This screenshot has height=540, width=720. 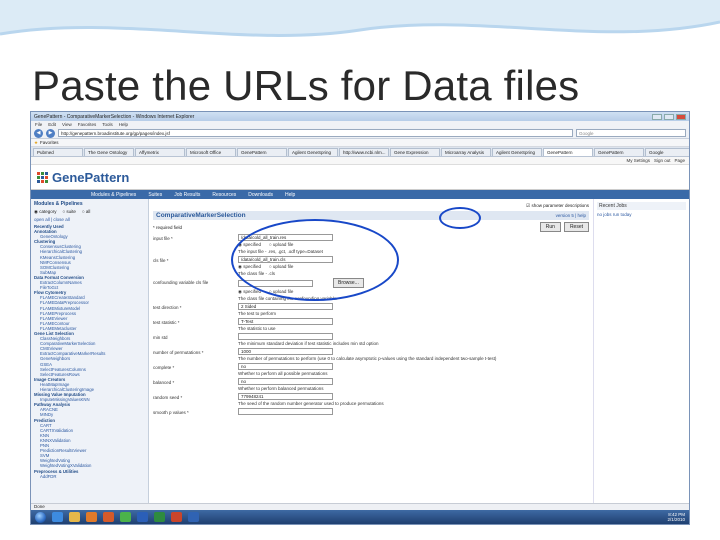 I want to click on recent-jobs-link: no jobs run today, so click(x=641, y=214).